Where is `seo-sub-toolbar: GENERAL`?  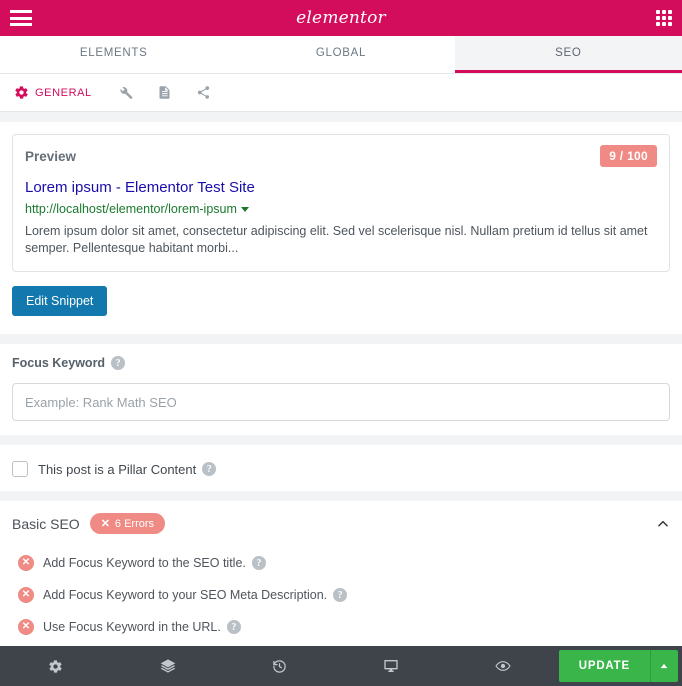 seo-sub-toolbar: GENERAL is located at coordinates (341, 93).